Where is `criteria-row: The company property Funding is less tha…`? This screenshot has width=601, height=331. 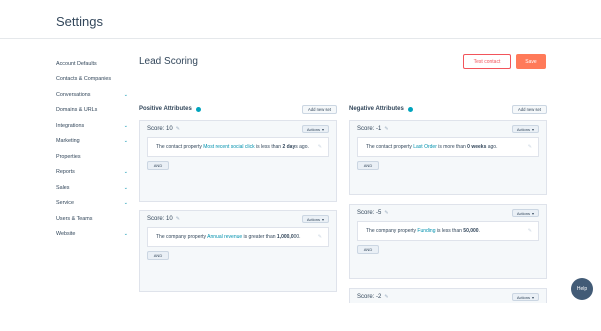 criteria-row: The company property Funding is less tha… is located at coordinates (448, 231).